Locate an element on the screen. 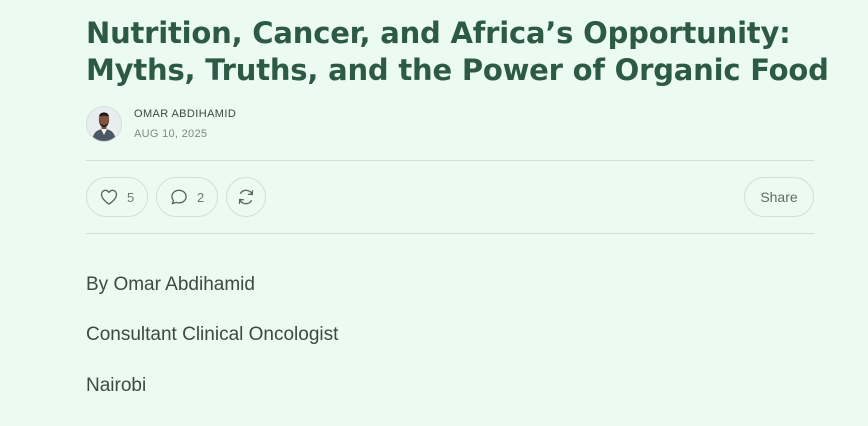 This screenshot has height=426, width=868. divider-bottom is located at coordinates (450, 233).